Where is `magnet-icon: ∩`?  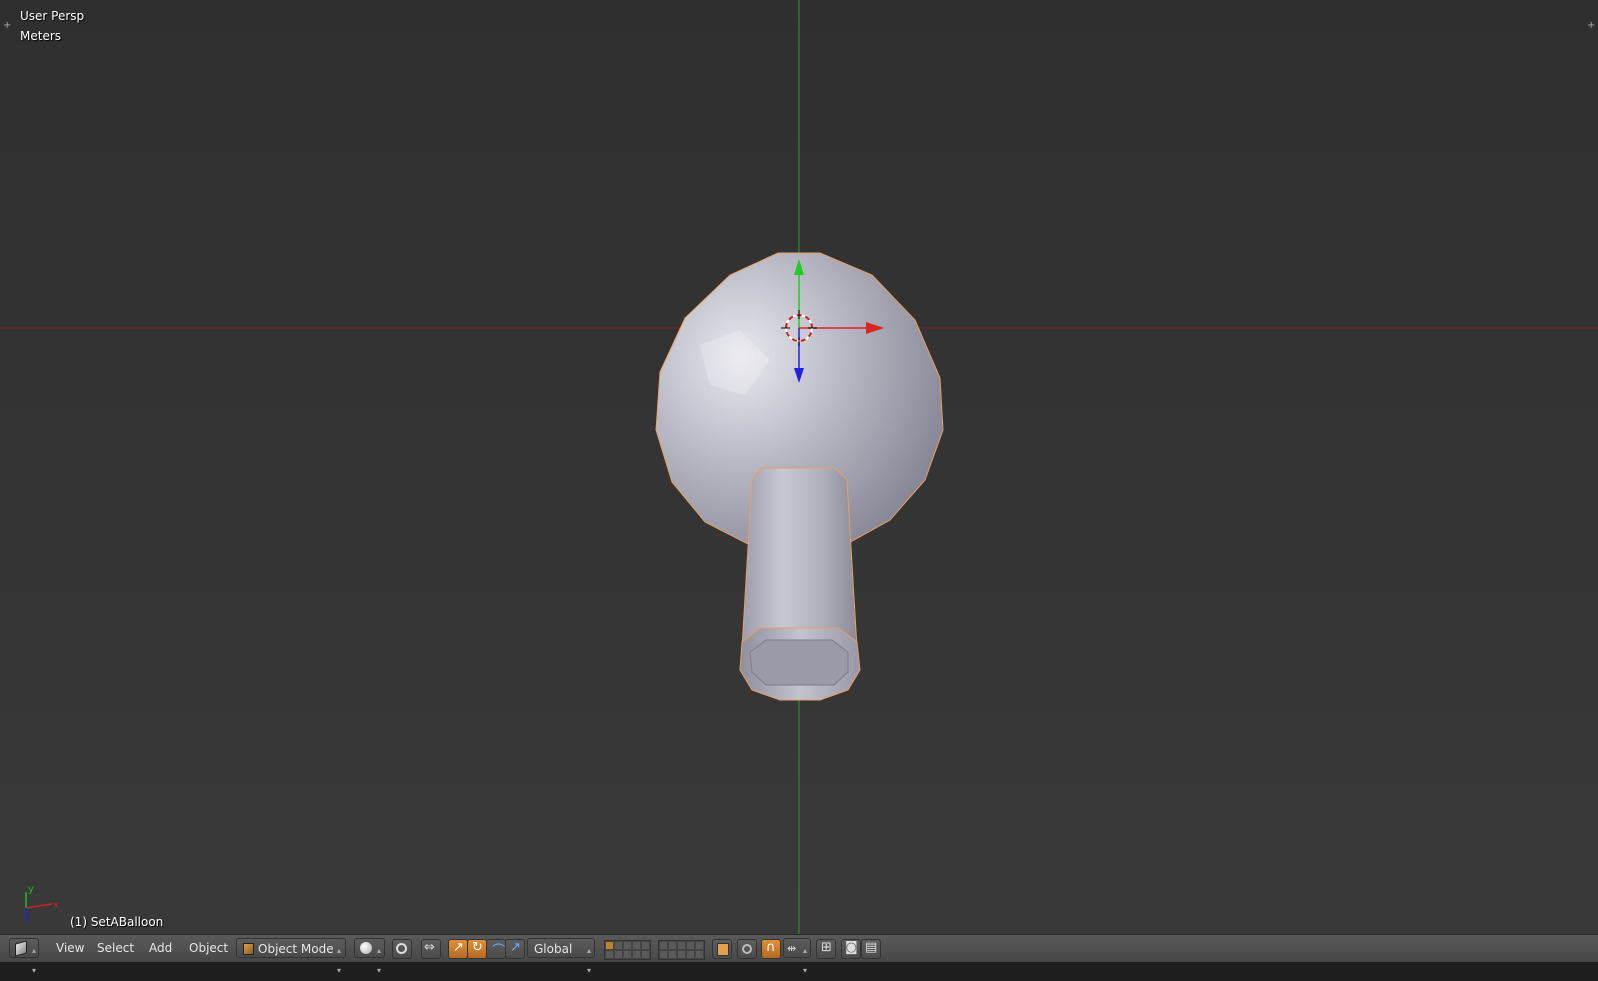 magnet-icon: ∩ is located at coordinates (771, 947).